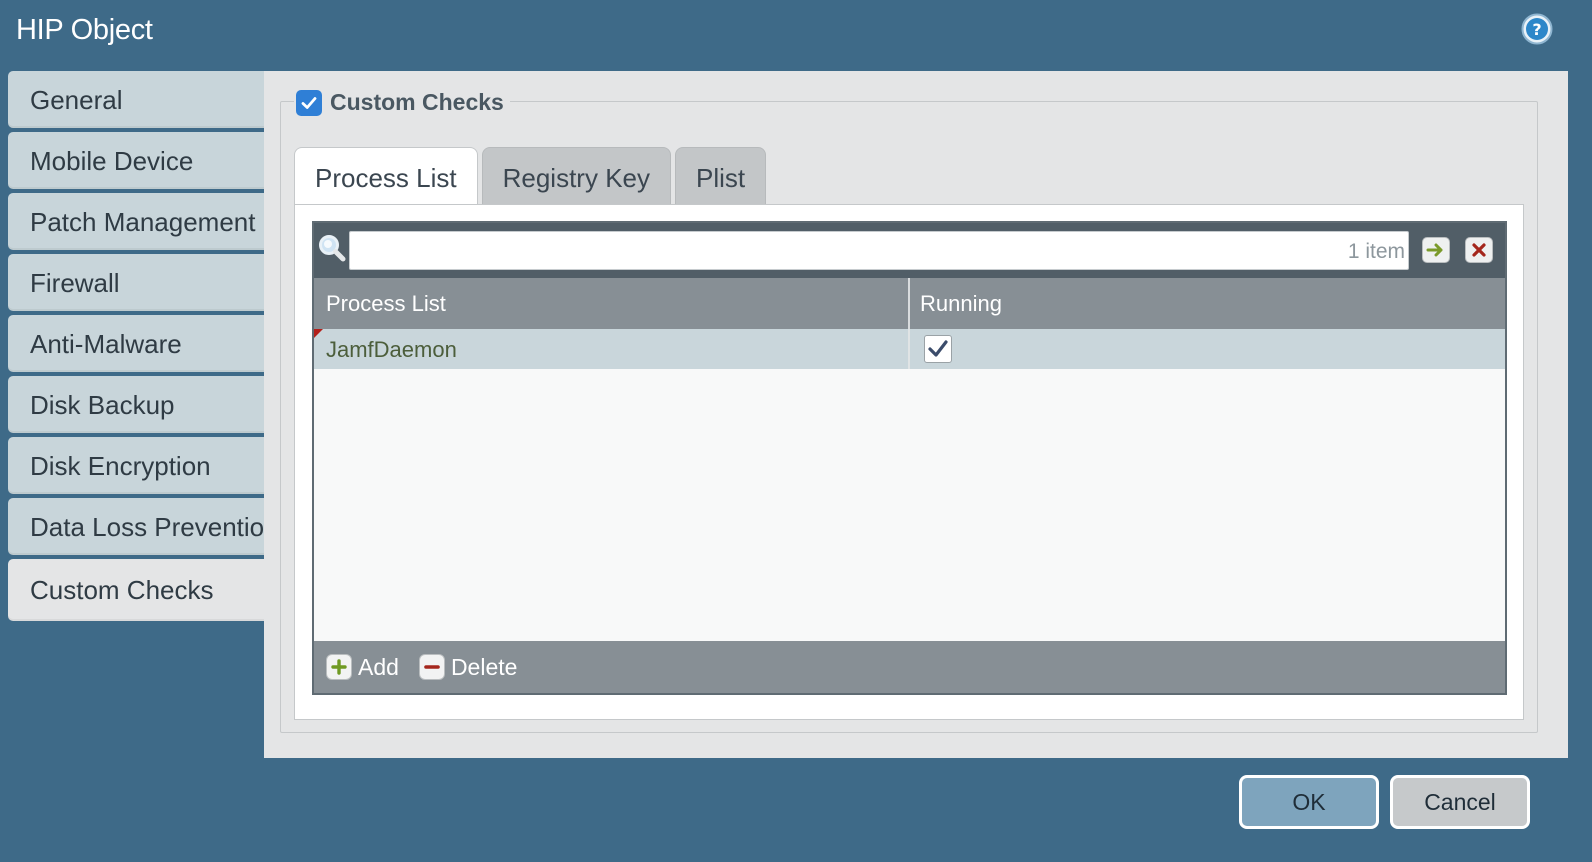 The width and height of the screenshot is (1592, 862). I want to click on table-row: JamfDaemon, so click(909, 349).